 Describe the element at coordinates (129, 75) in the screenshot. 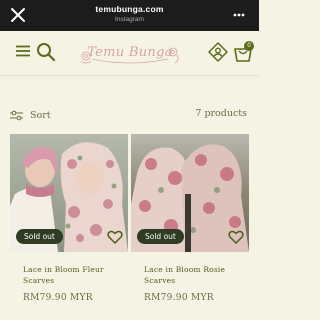

I see `header-divider` at that location.